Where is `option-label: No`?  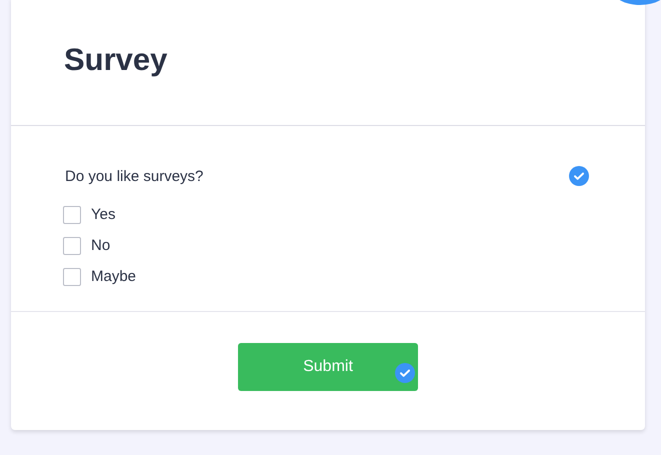 option-label: No is located at coordinates (100, 245).